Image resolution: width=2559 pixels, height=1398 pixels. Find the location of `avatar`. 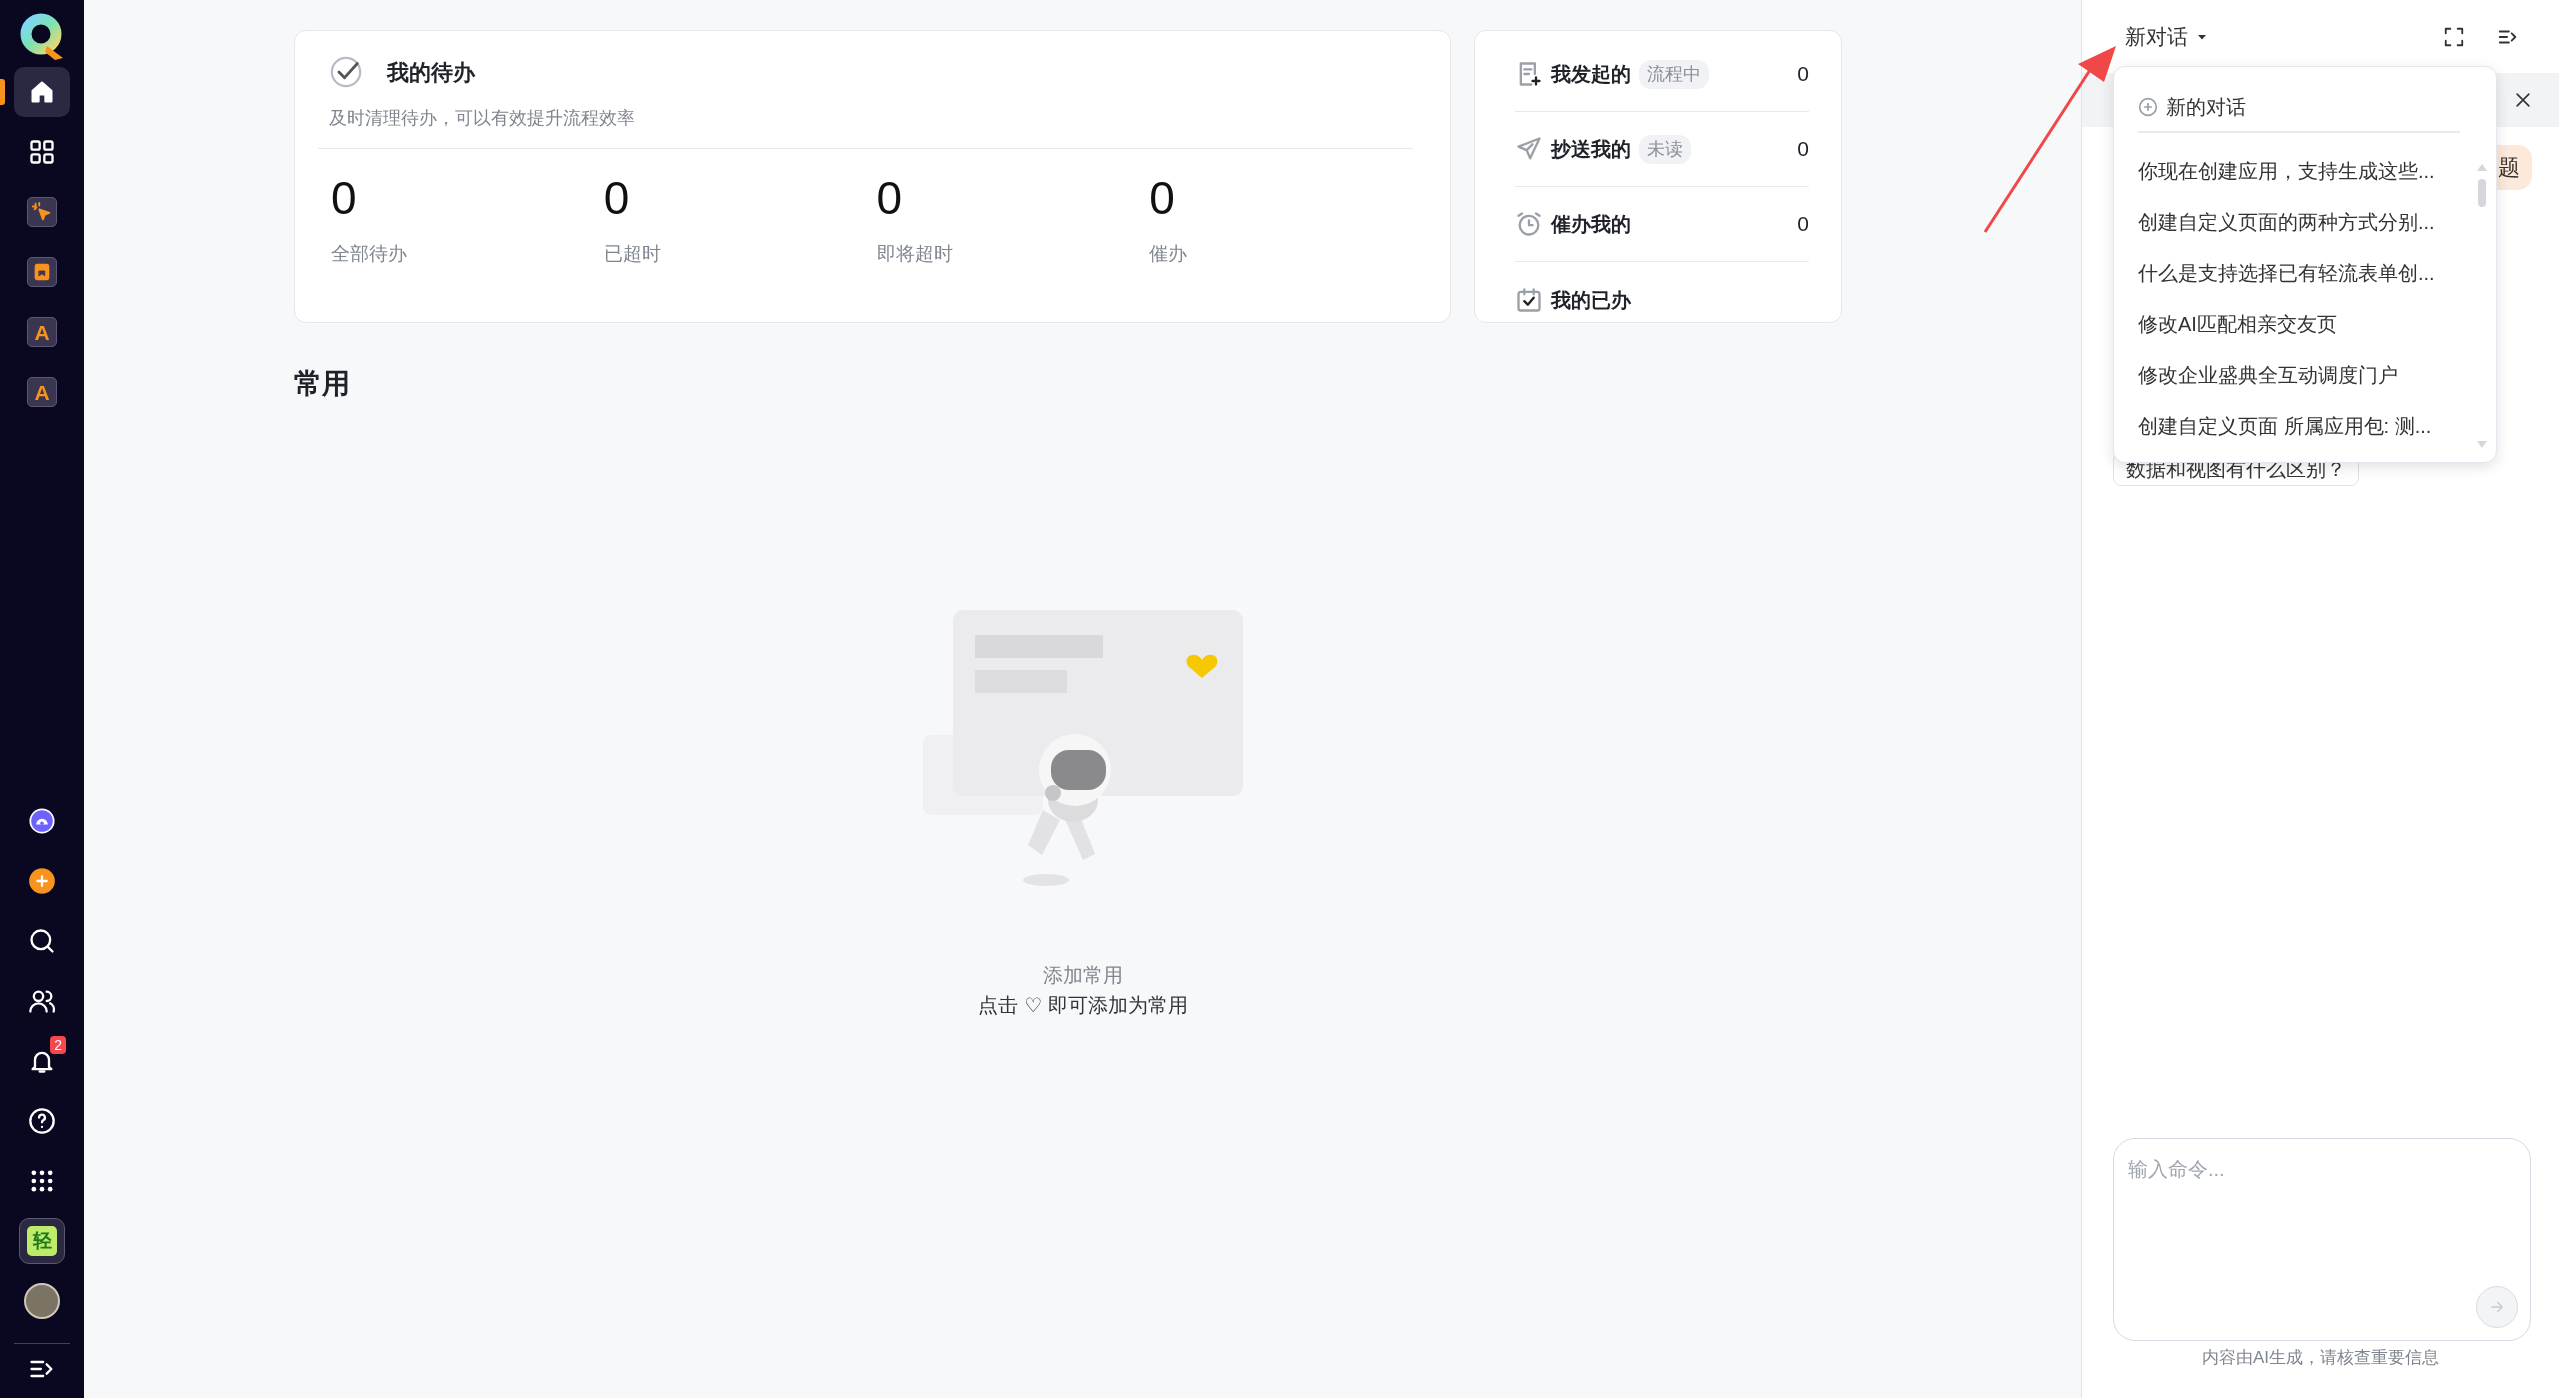

avatar is located at coordinates (42, 1301).